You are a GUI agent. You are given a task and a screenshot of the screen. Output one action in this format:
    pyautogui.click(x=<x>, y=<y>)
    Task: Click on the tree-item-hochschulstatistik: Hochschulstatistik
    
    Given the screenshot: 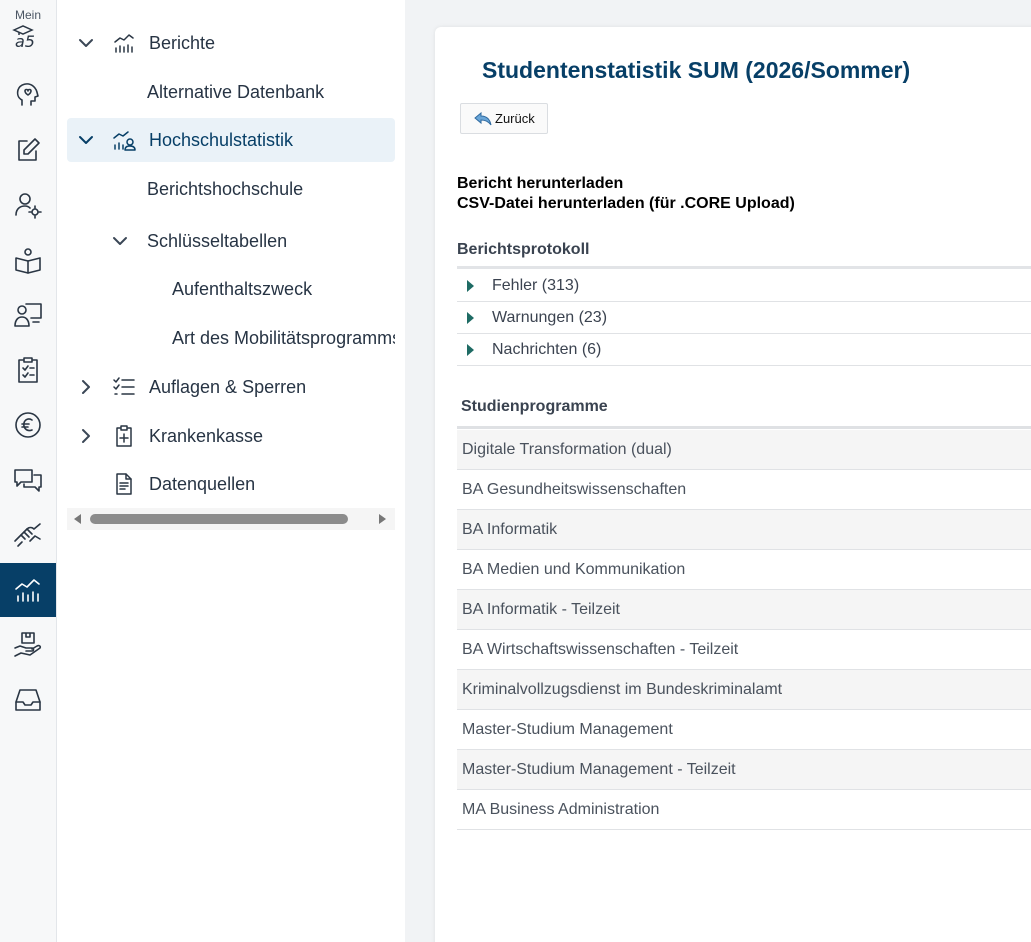 What is the action you would take?
    pyautogui.click(x=231, y=140)
    